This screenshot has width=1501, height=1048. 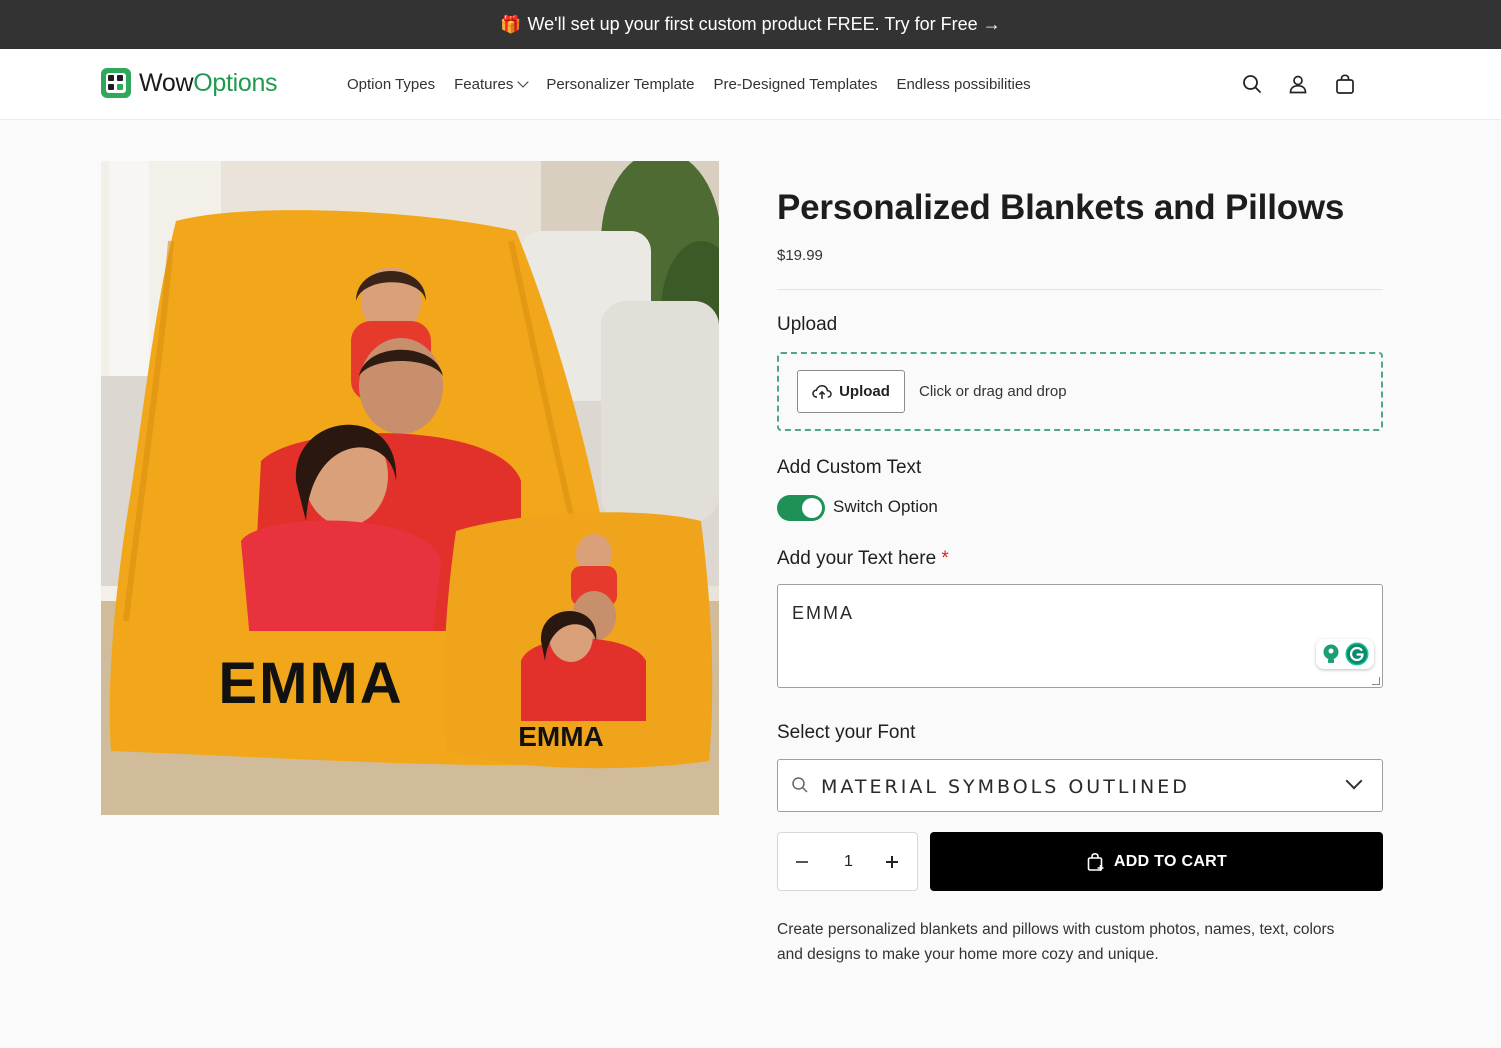 I want to click on nav-option-types: Option Types, so click(x=391, y=84).